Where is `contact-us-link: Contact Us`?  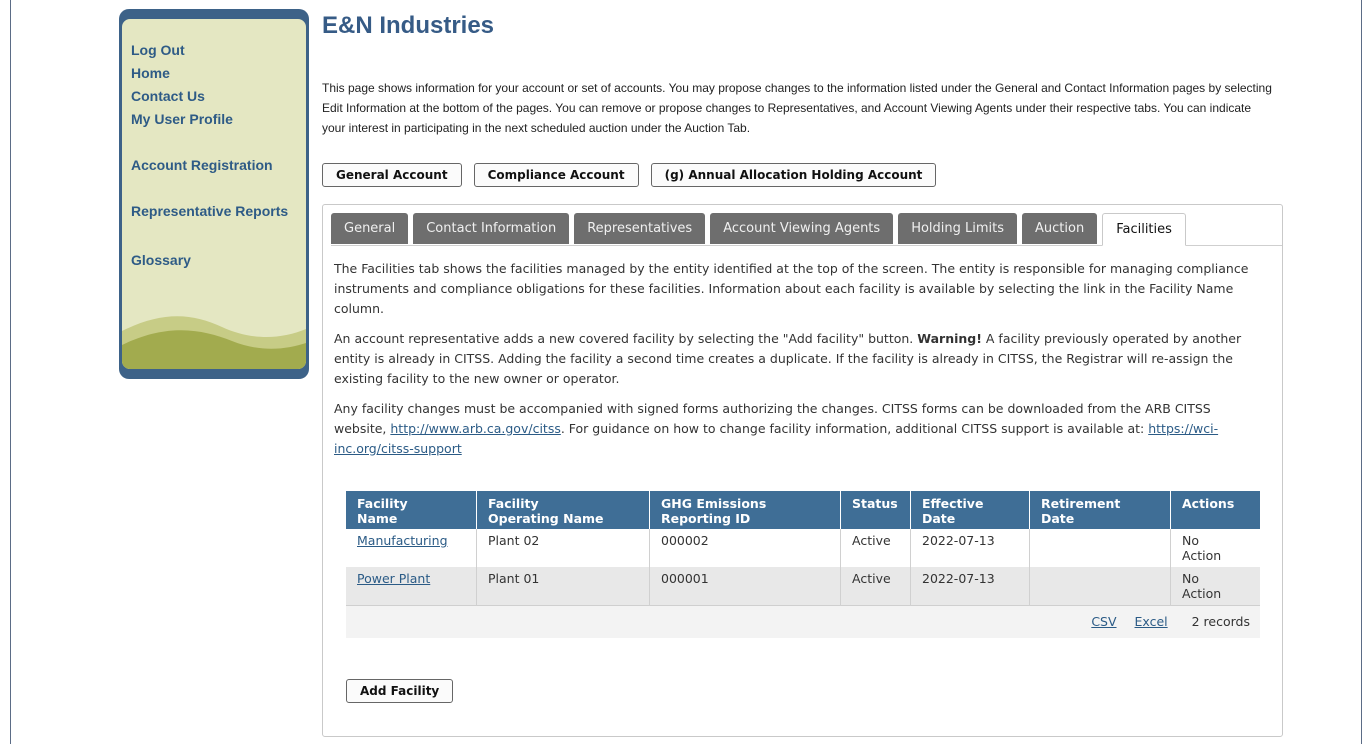 contact-us-link: Contact Us is located at coordinates (209, 96).